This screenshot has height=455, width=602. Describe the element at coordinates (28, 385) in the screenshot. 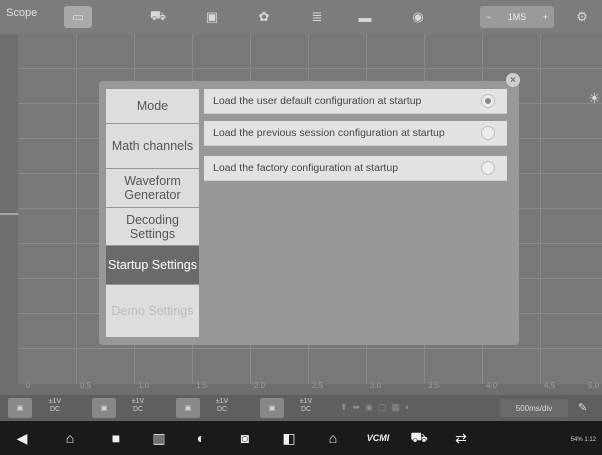

I see `x-tick: 0` at that location.